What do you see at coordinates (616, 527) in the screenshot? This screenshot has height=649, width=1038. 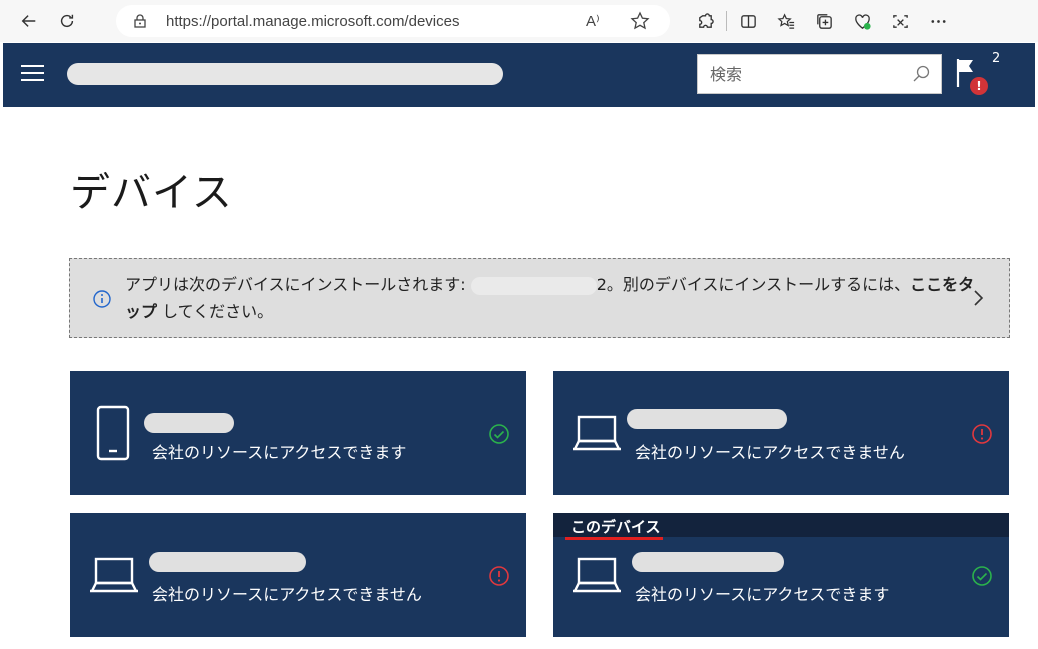 I see `this-device-label: このデバイス` at bounding box center [616, 527].